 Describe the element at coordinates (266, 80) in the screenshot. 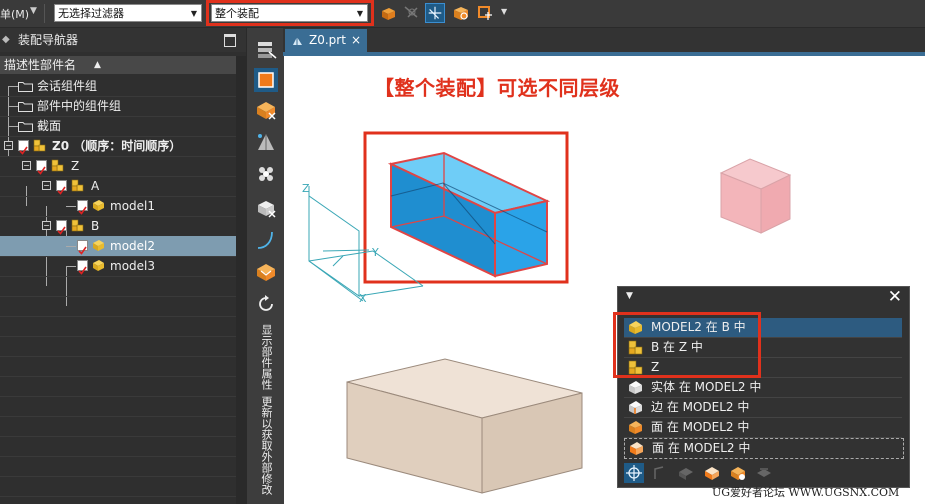

I see `assembly-navigator-icon` at that location.